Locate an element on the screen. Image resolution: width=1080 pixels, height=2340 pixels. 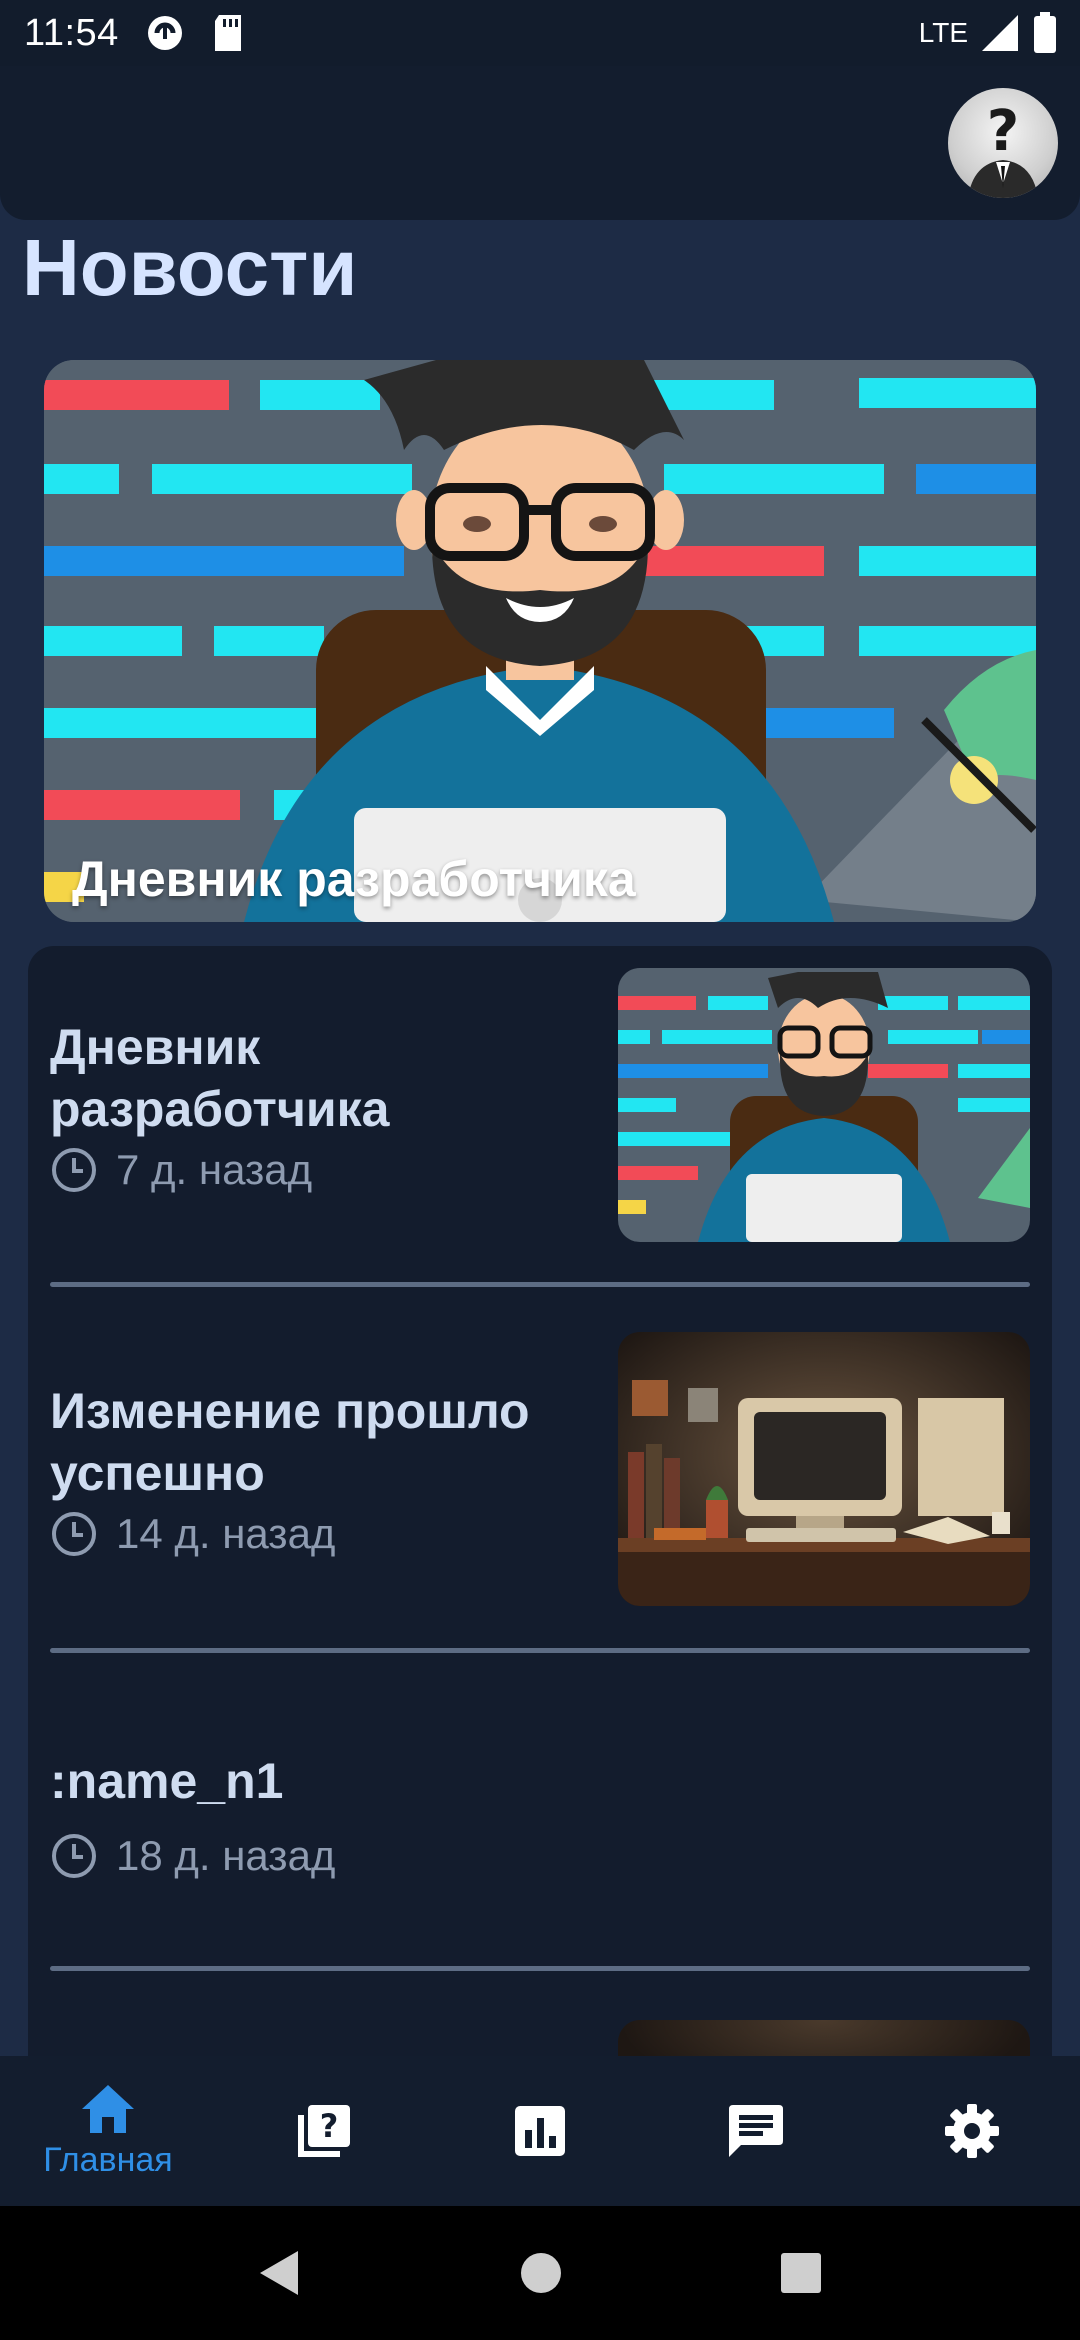
news-title: Дневник разработчика is located at coordinates (220, 1078).